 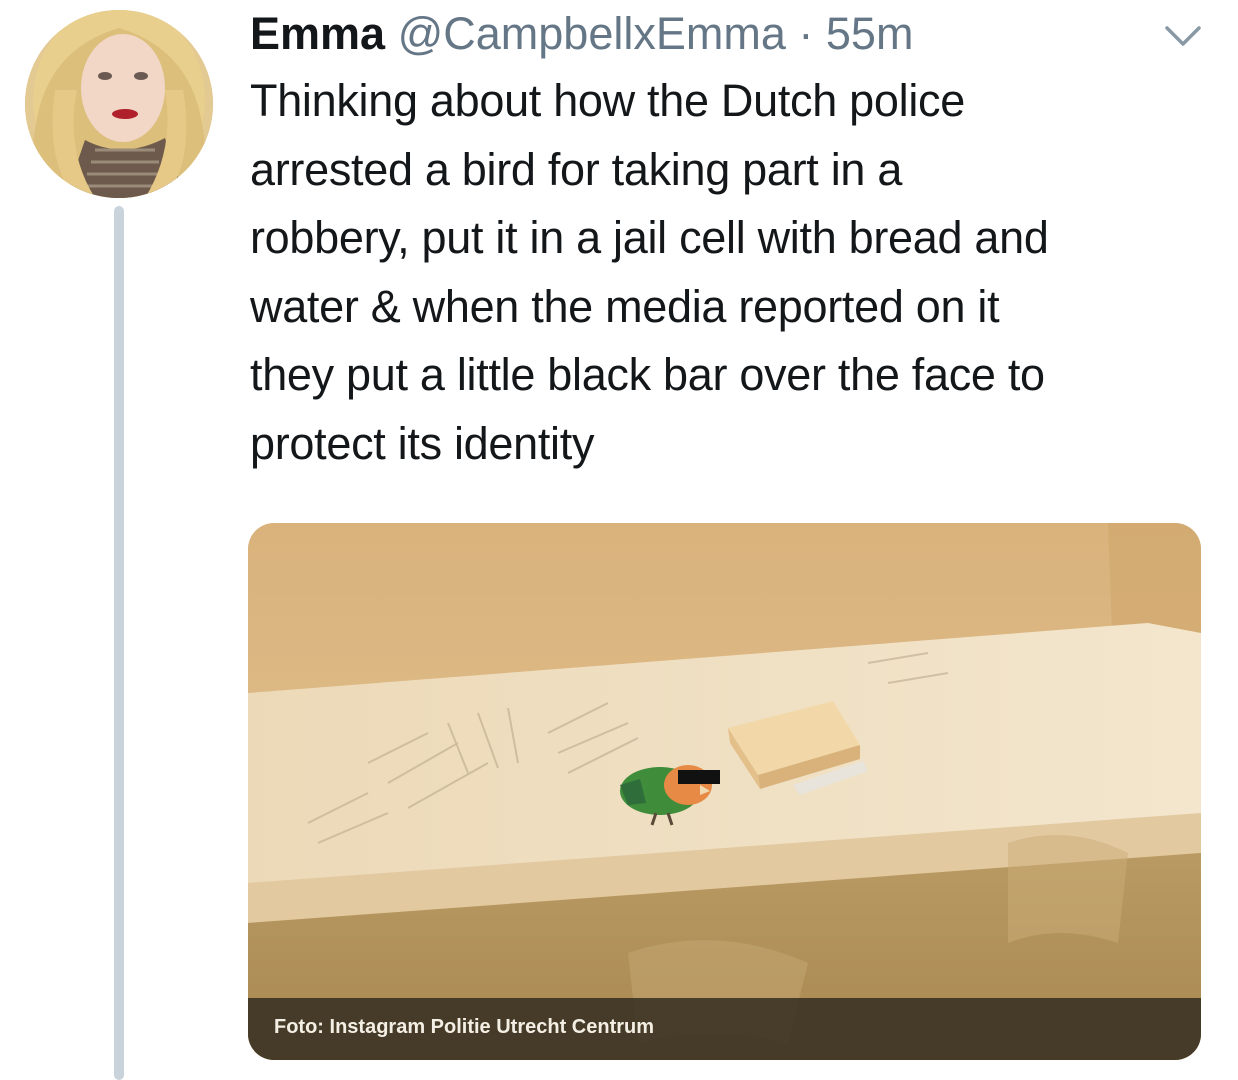 What do you see at coordinates (119, 643) in the screenshot?
I see `thread-connector-line` at bounding box center [119, 643].